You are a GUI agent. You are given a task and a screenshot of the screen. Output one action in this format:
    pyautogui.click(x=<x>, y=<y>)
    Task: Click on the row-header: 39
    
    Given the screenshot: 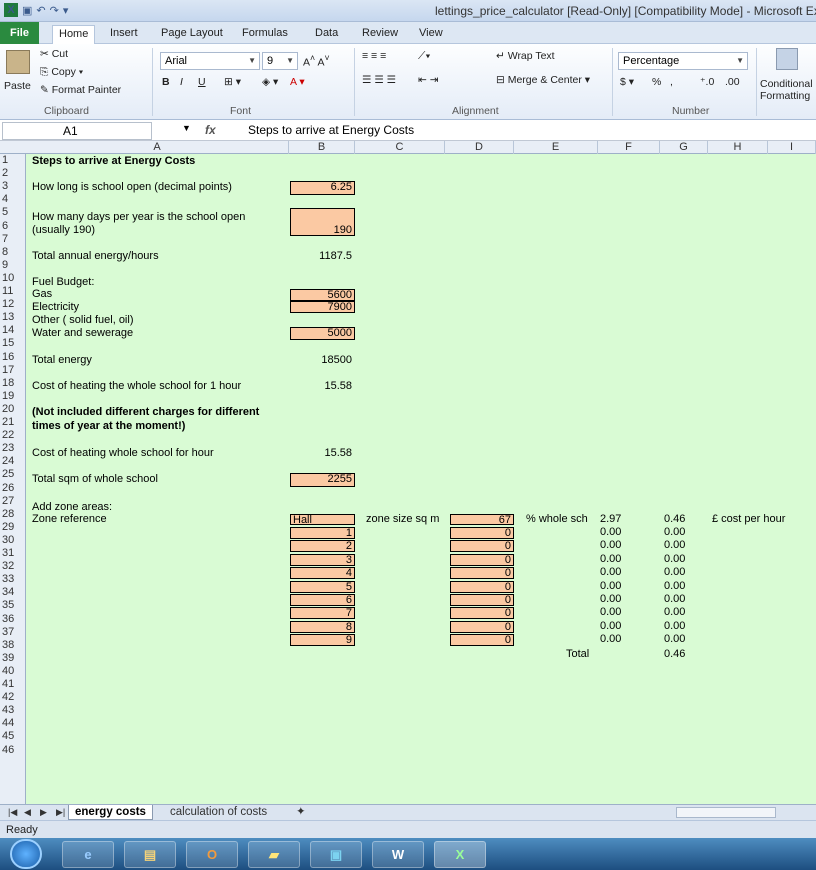 What is the action you would take?
    pyautogui.click(x=13, y=658)
    